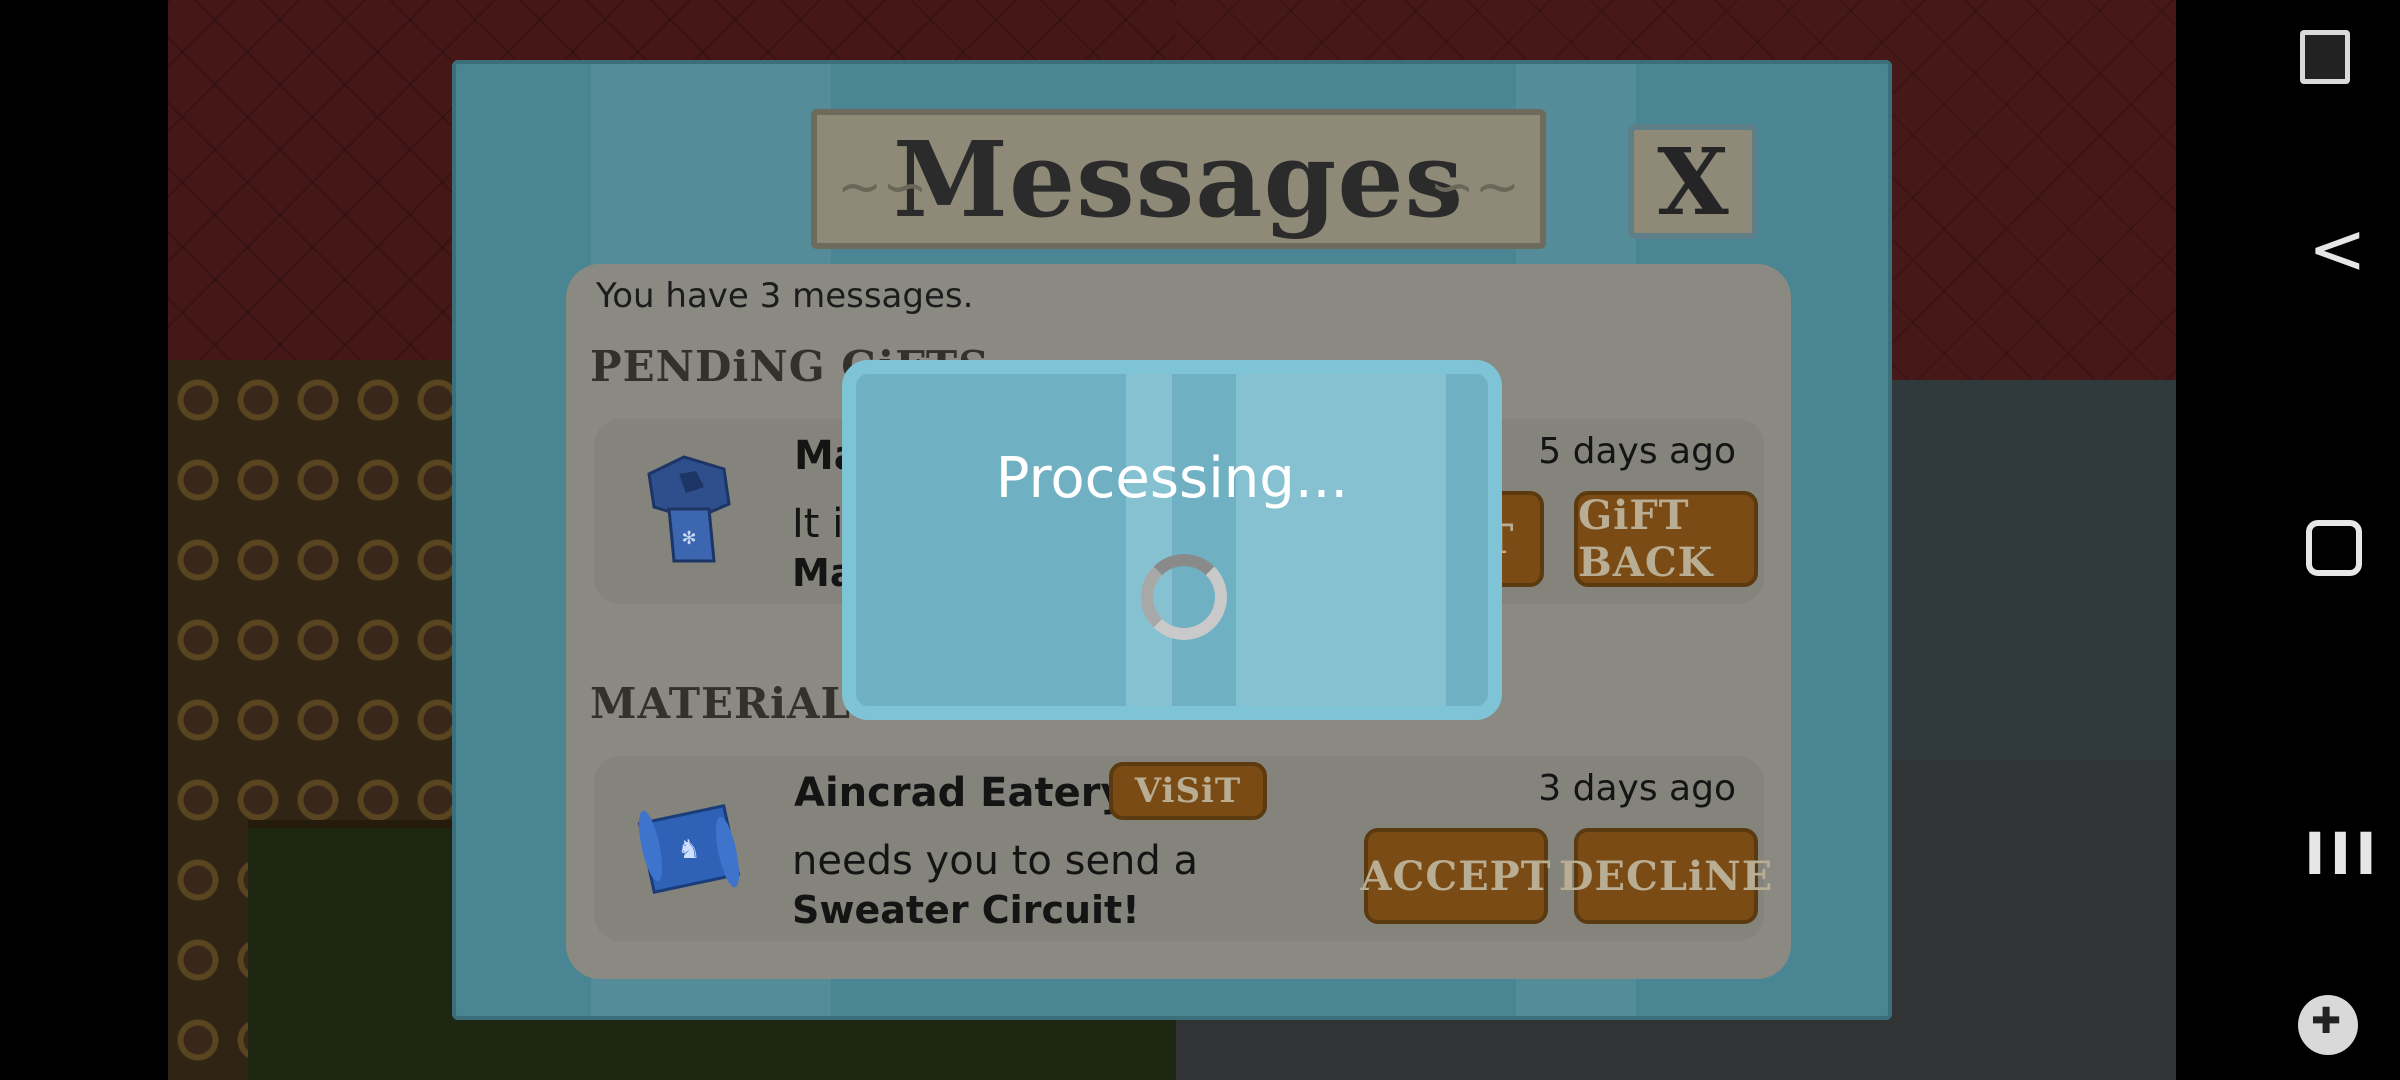 This screenshot has height=1080, width=2400. What do you see at coordinates (882, 186) in the screenshot?
I see `swirl-ornament-icon: ~∽` at bounding box center [882, 186].